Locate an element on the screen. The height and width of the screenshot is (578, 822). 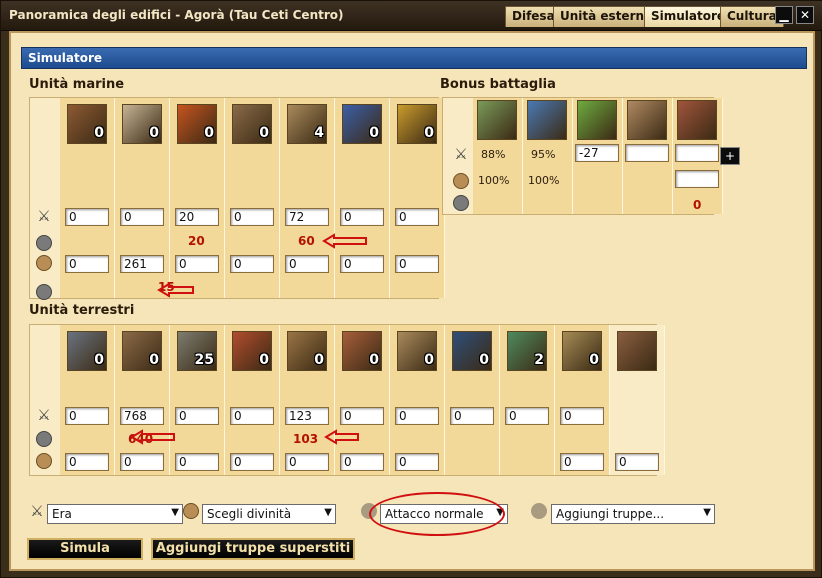
harpy-unit: 0 is located at coordinates (472, 351).